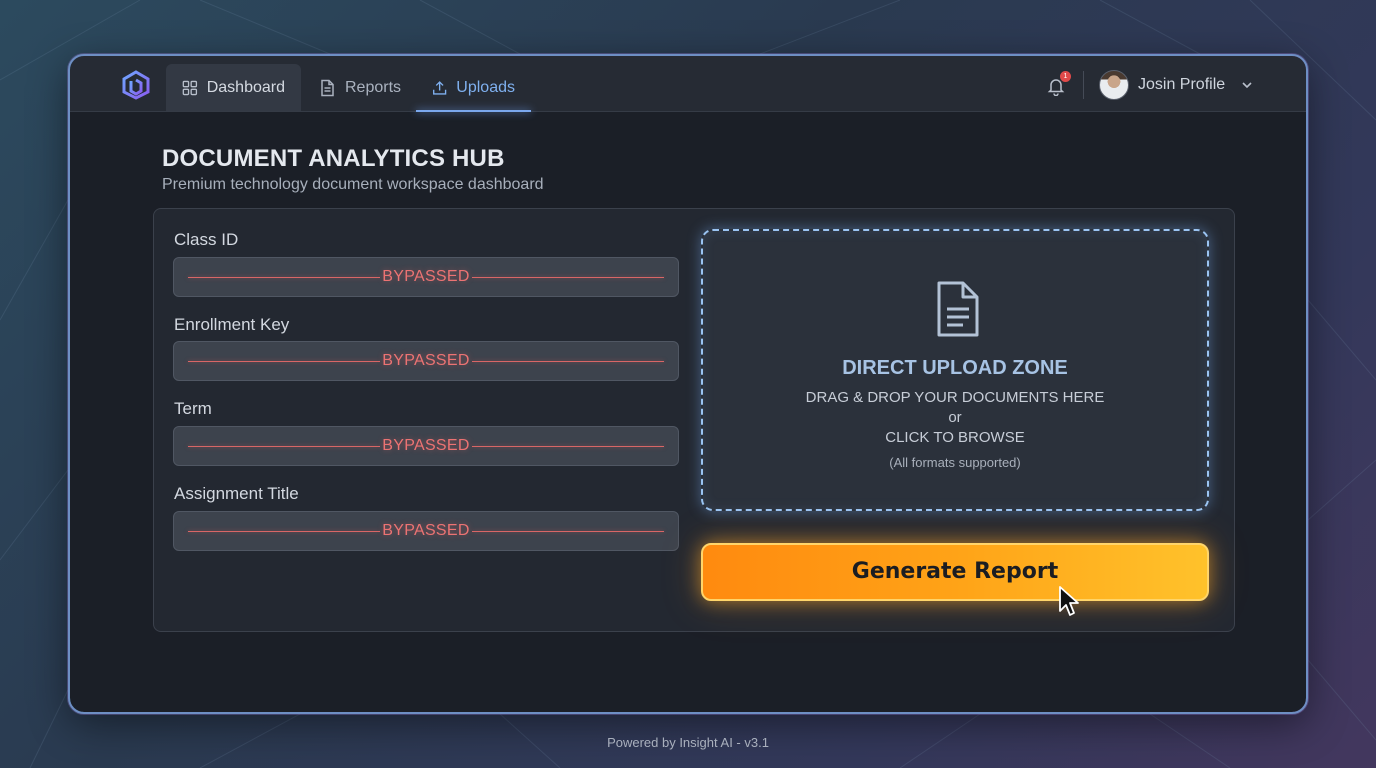  I want to click on assignment-title-label: Assignment Title, so click(236, 493).